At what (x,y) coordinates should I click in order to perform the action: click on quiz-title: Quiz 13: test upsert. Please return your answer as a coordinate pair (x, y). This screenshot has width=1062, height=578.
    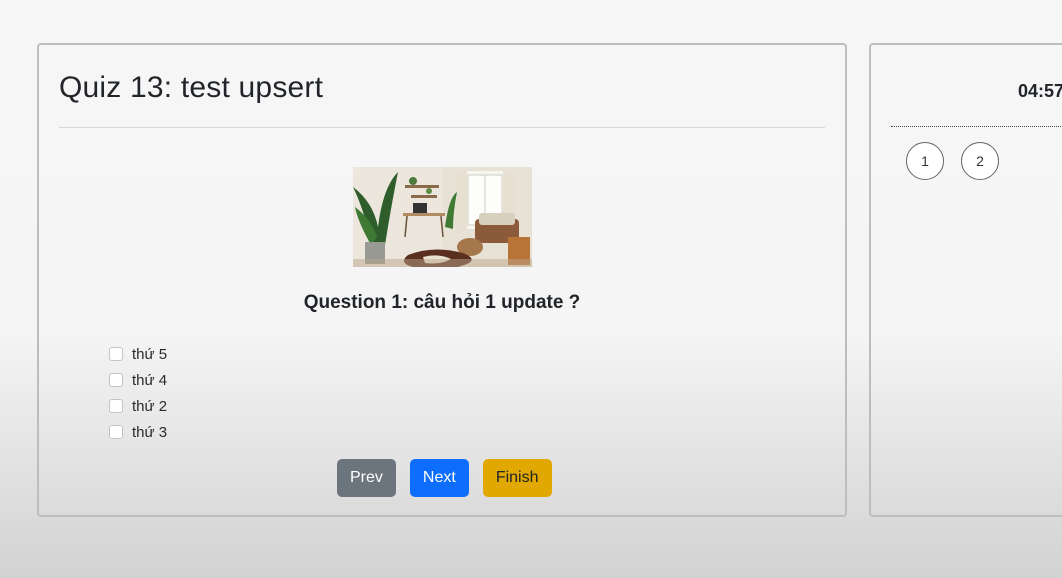
    Looking at the image, I should click on (191, 87).